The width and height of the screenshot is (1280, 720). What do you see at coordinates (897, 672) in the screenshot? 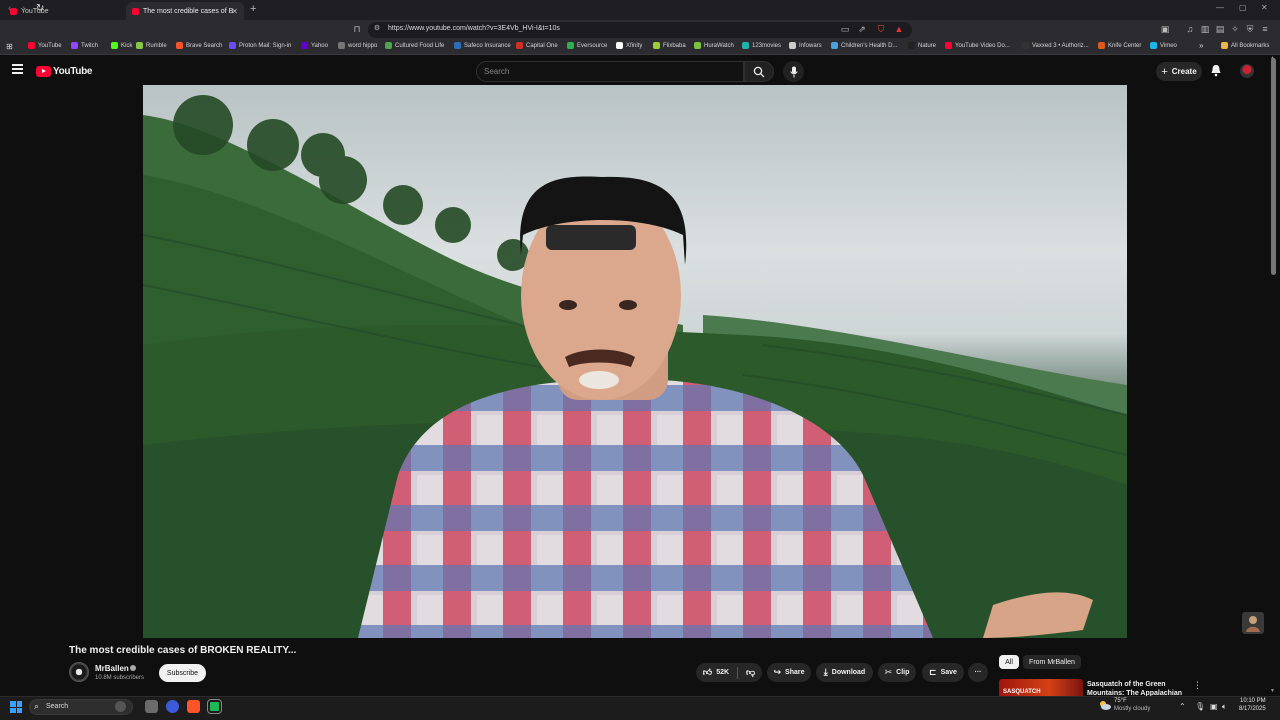
I see `clip-button: ✂ Clip` at bounding box center [897, 672].